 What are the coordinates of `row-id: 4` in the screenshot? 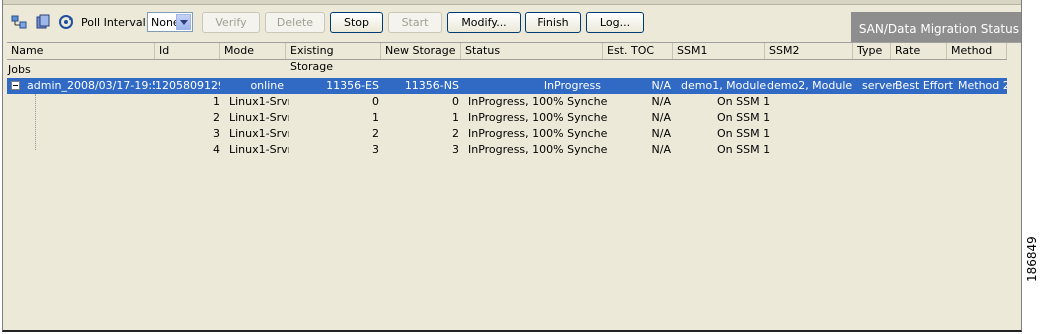 It's located at (216, 149).